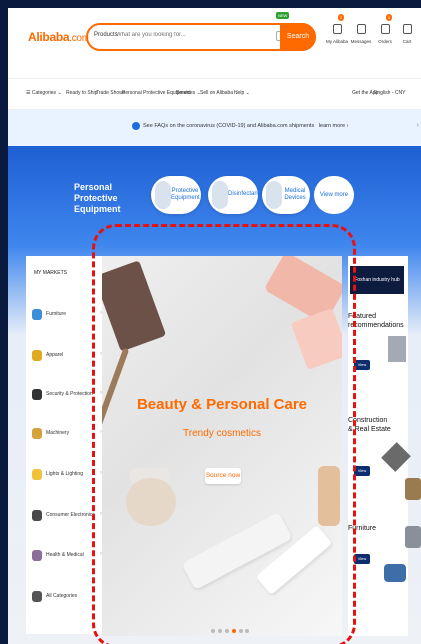 This screenshot has height=644, width=421. I want to click on industry-hub-header: Foshan industry hub, so click(377, 280).